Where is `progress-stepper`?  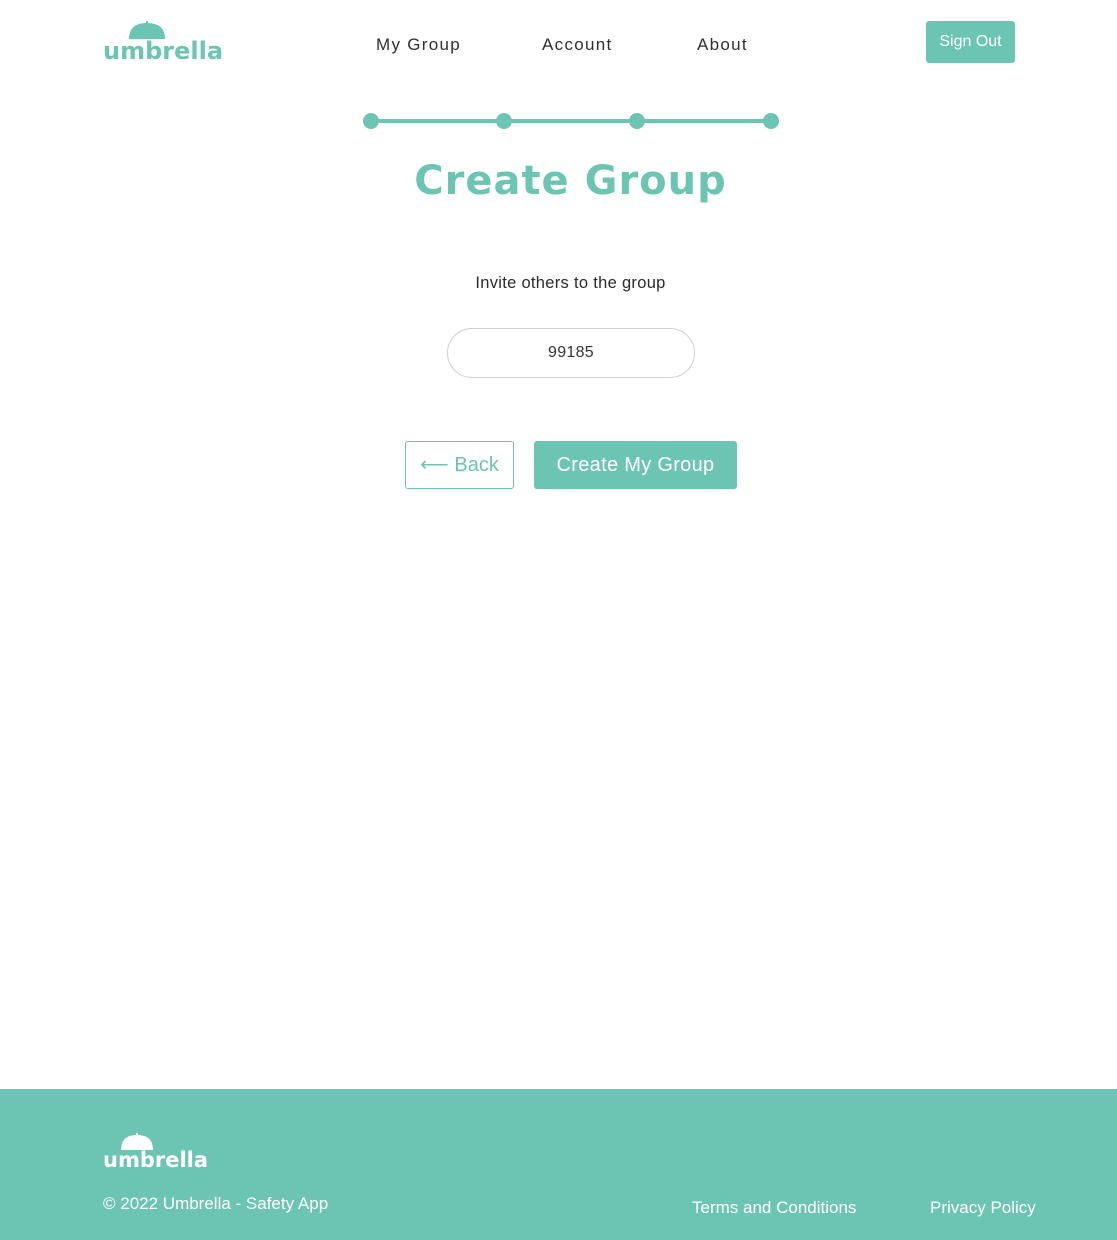 progress-stepper is located at coordinates (572, 121).